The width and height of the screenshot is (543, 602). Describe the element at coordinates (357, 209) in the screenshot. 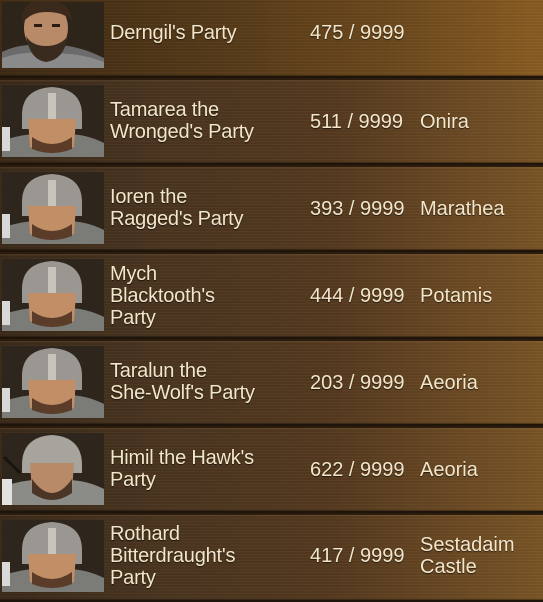

I see `party-size: 393 / 9999` at that location.